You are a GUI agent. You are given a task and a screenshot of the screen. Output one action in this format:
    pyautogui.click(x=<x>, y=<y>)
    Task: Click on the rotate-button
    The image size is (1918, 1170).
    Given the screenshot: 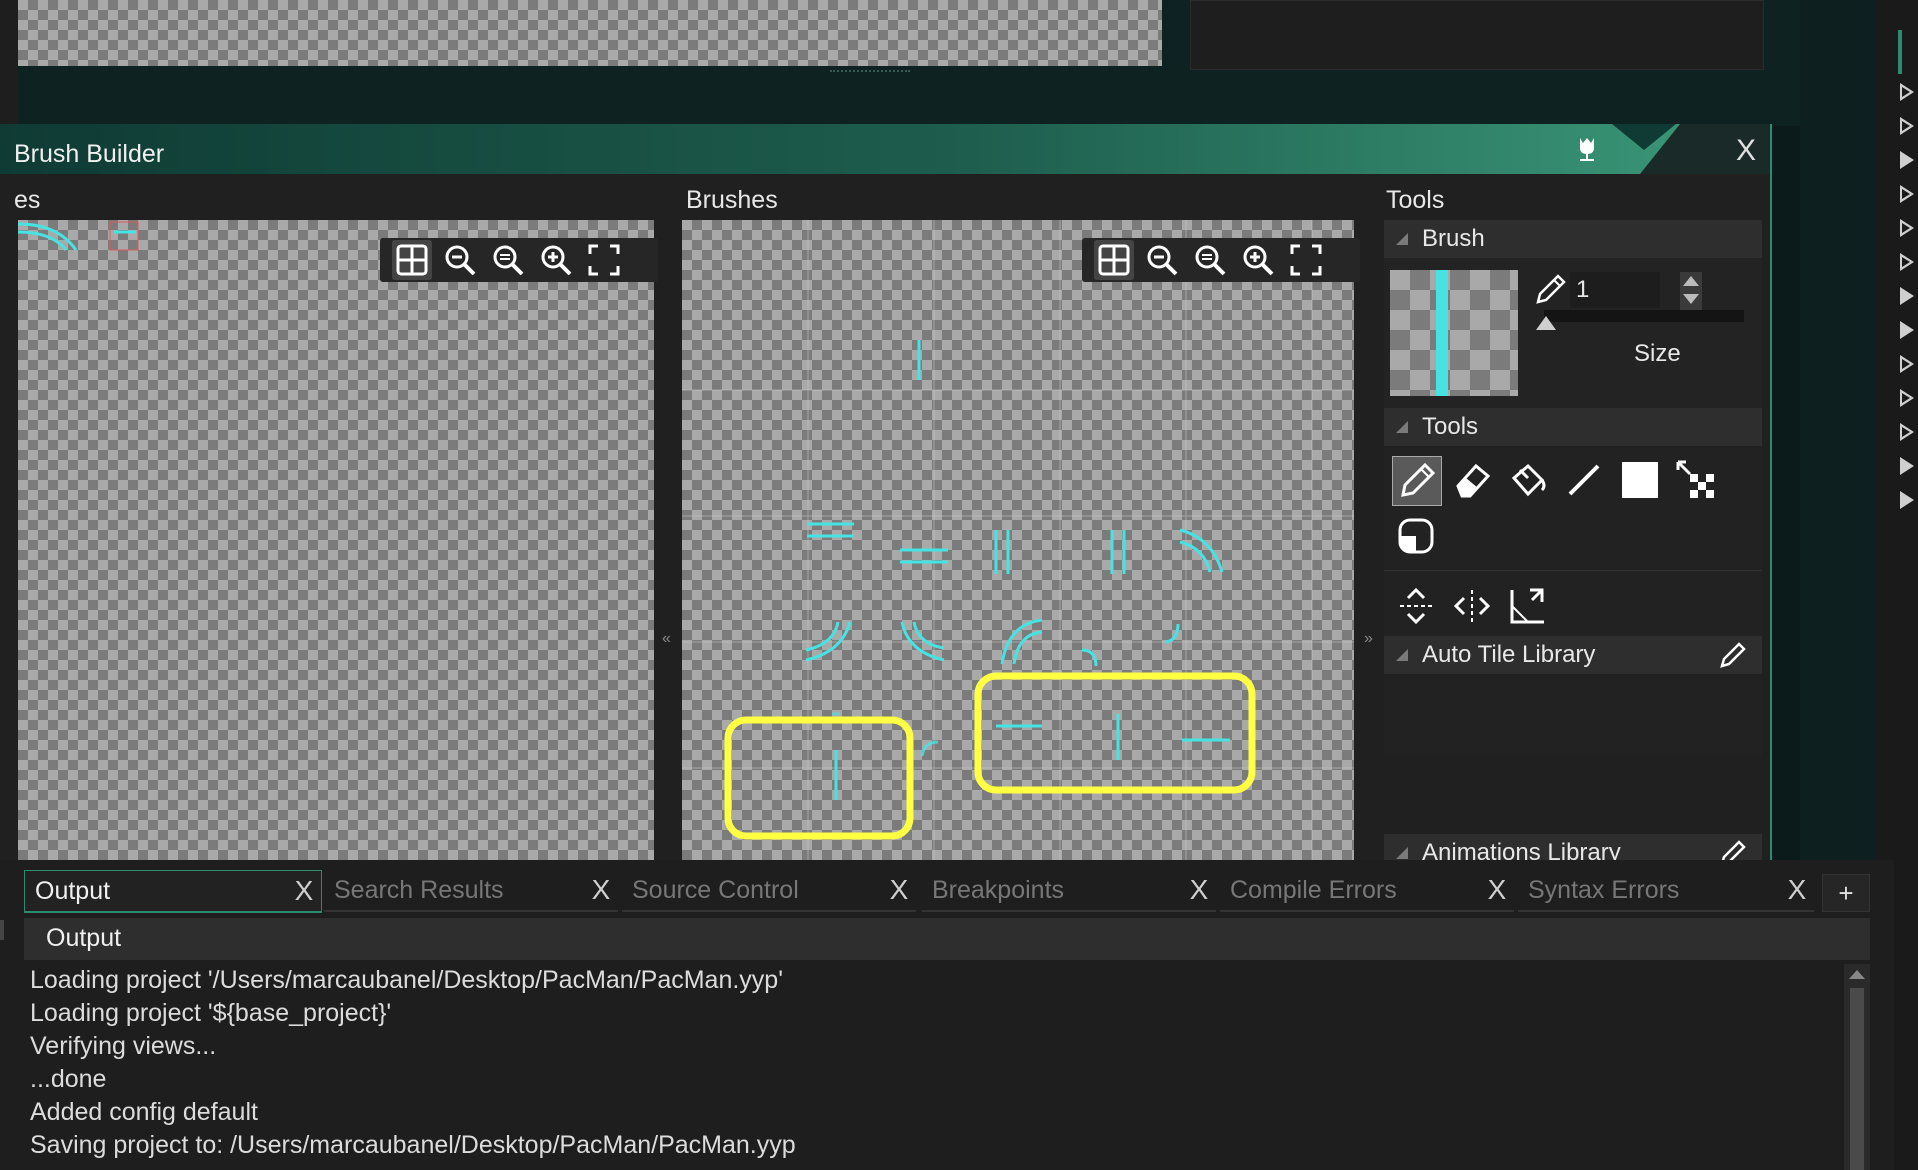 What is the action you would take?
    pyautogui.click(x=1528, y=606)
    